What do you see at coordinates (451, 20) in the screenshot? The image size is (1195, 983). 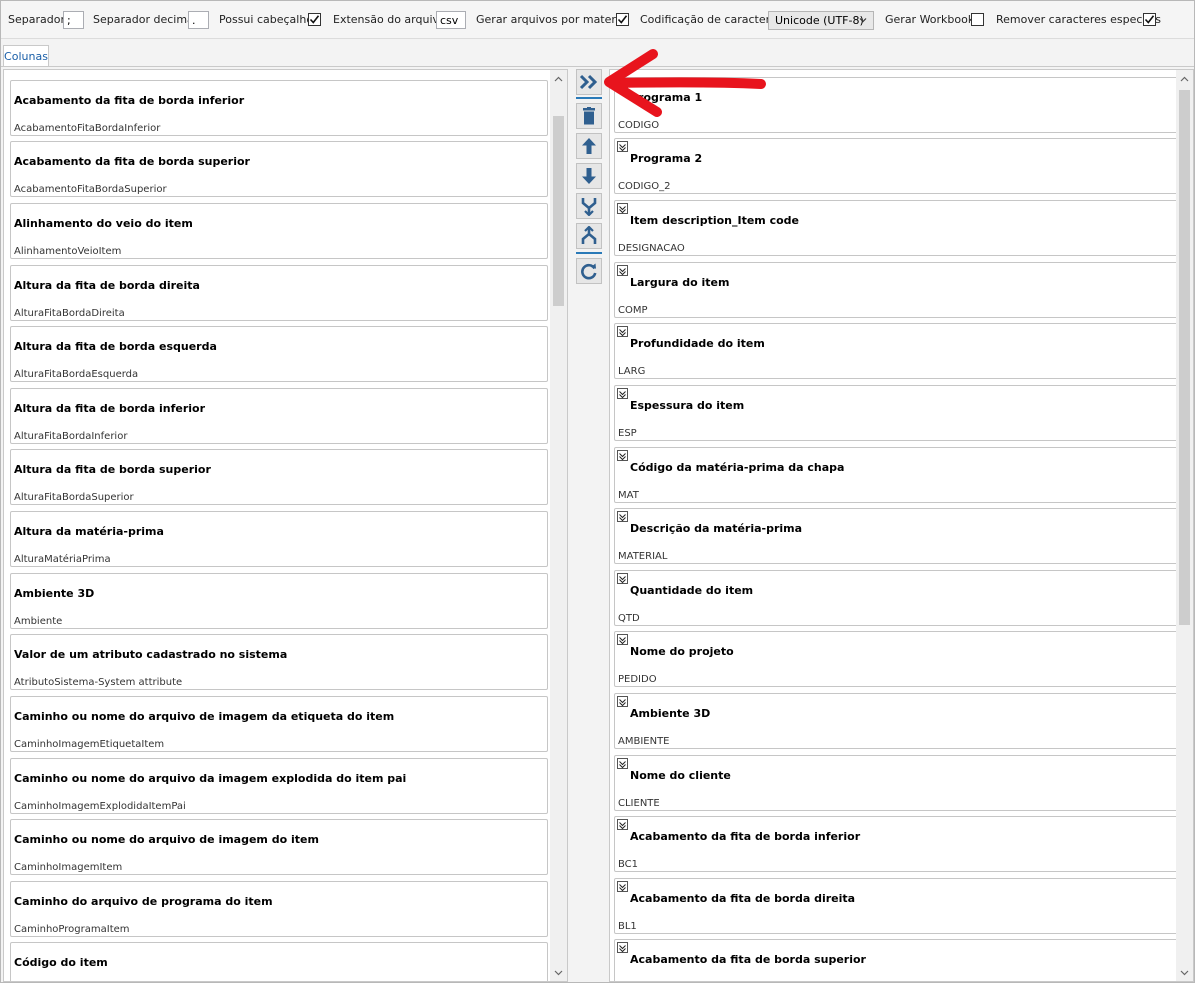 I see `file-extension-input: csv` at bounding box center [451, 20].